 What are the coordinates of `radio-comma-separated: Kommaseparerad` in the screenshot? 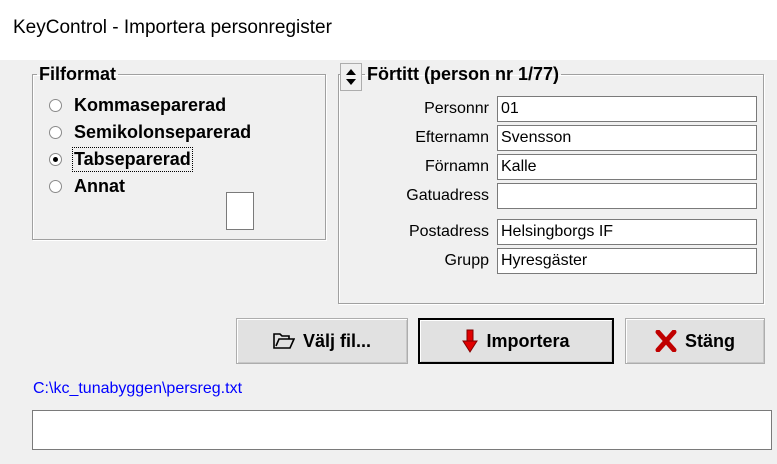 It's located at (137, 105).